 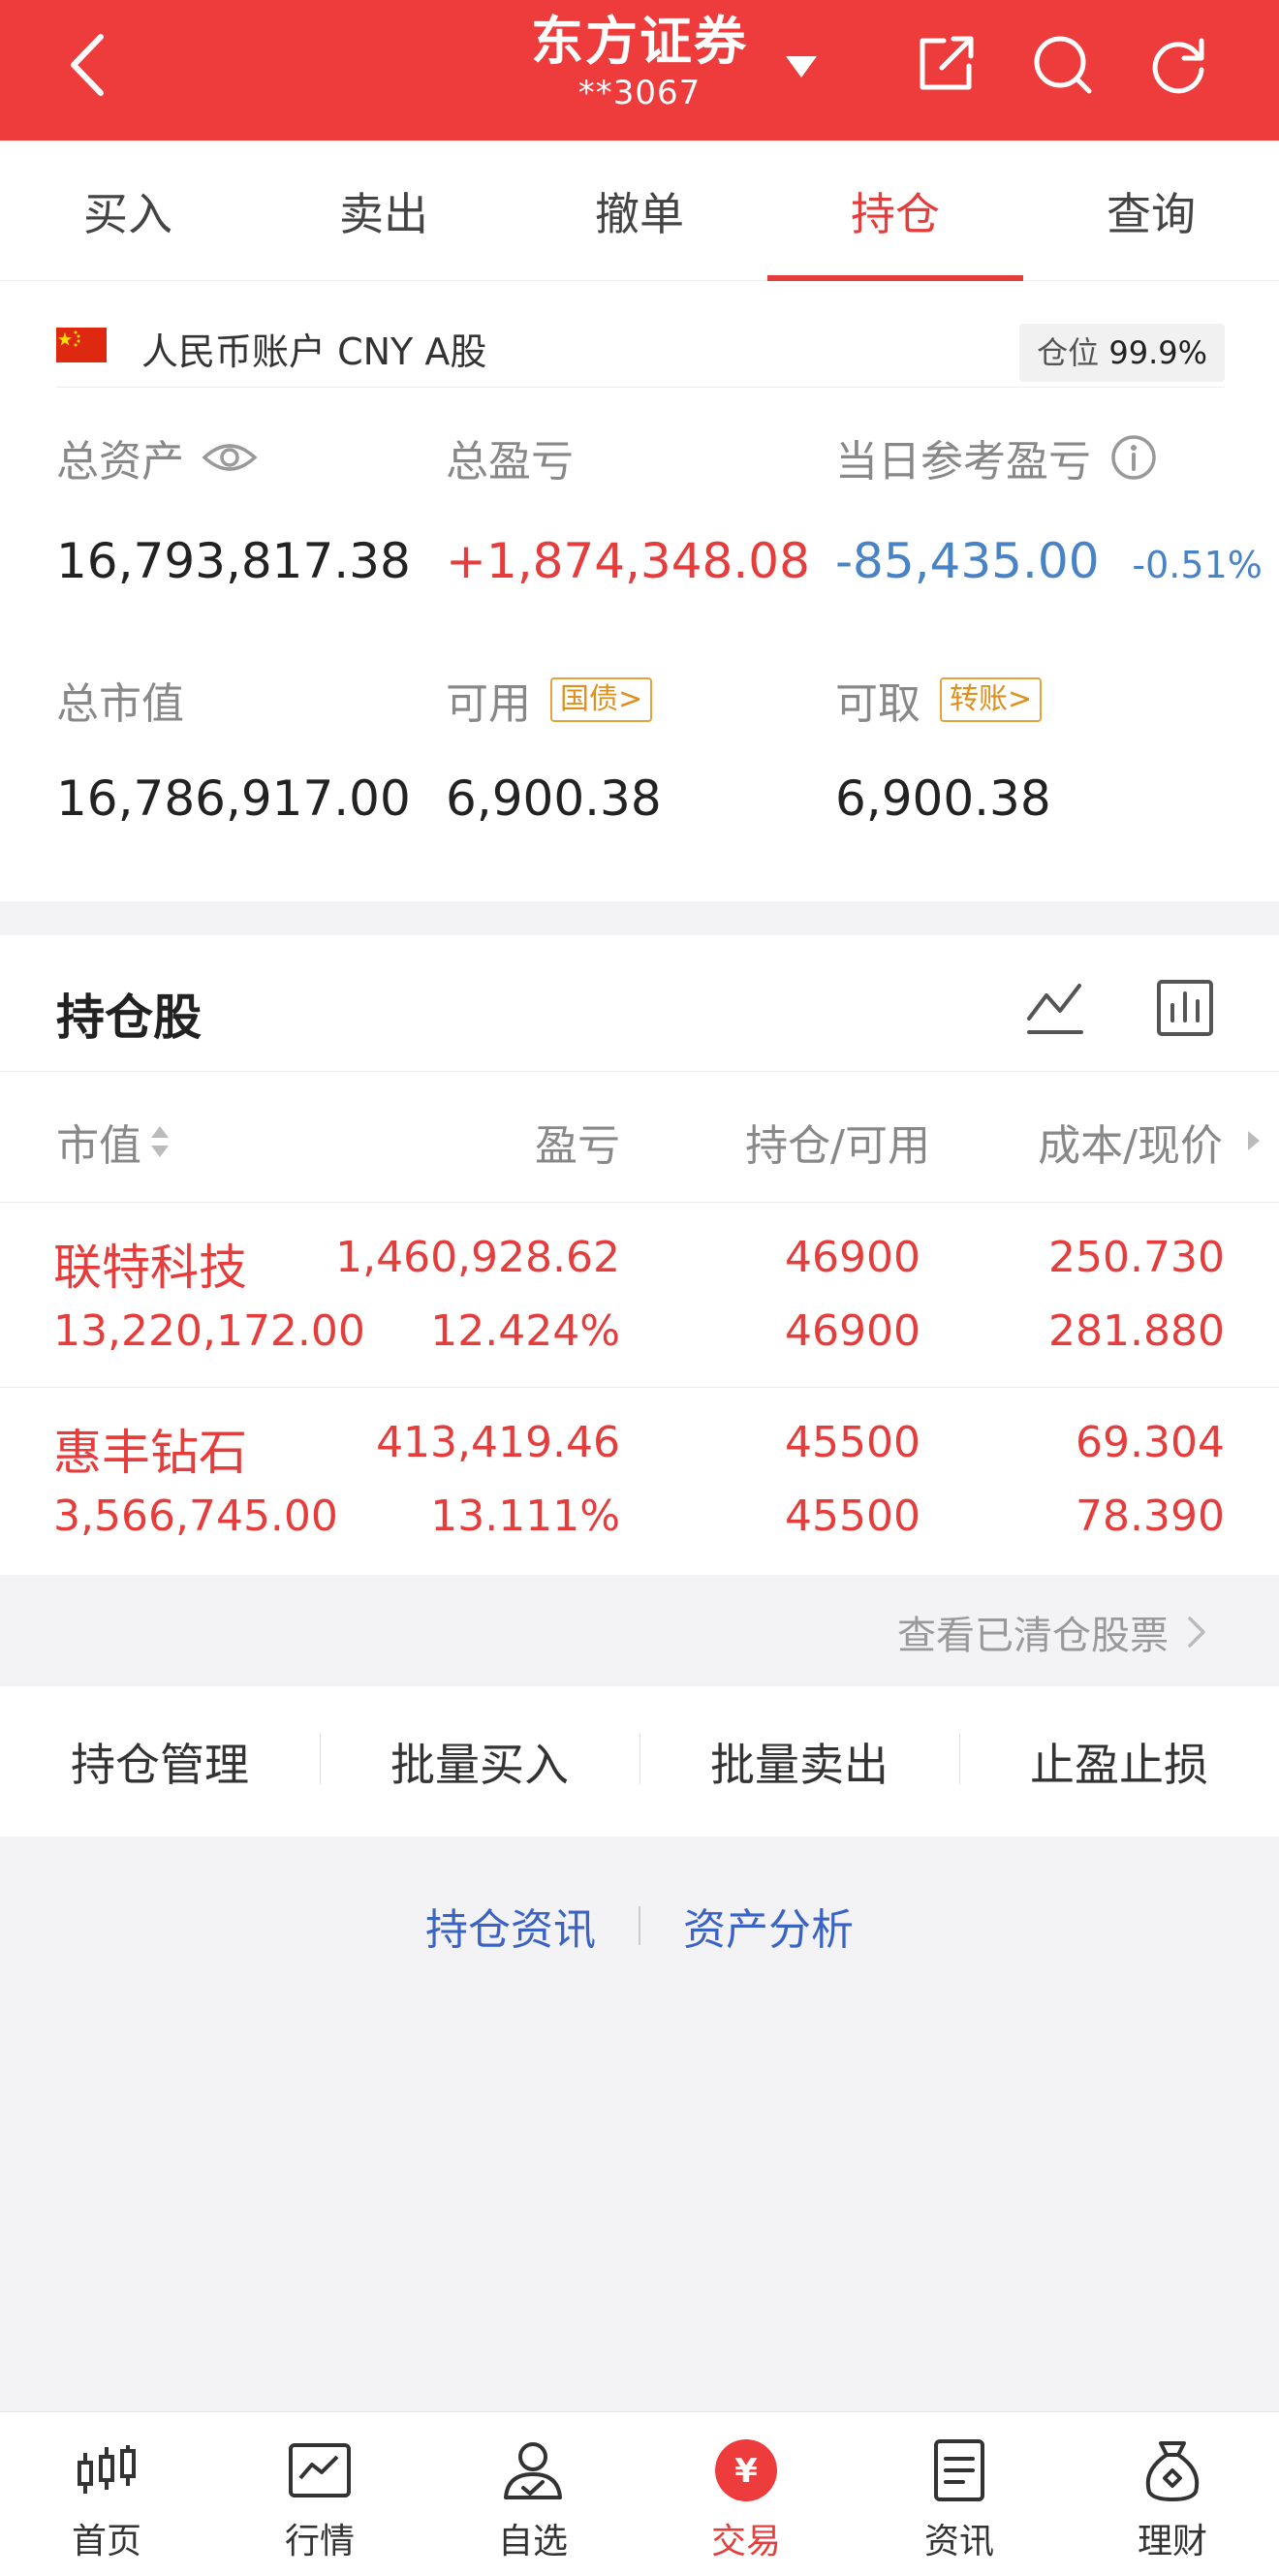 What do you see at coordinates (939, 700) in the screenshot?
I see `withdrawable-label: 可取 转账>` at bounding box center [939, 700].